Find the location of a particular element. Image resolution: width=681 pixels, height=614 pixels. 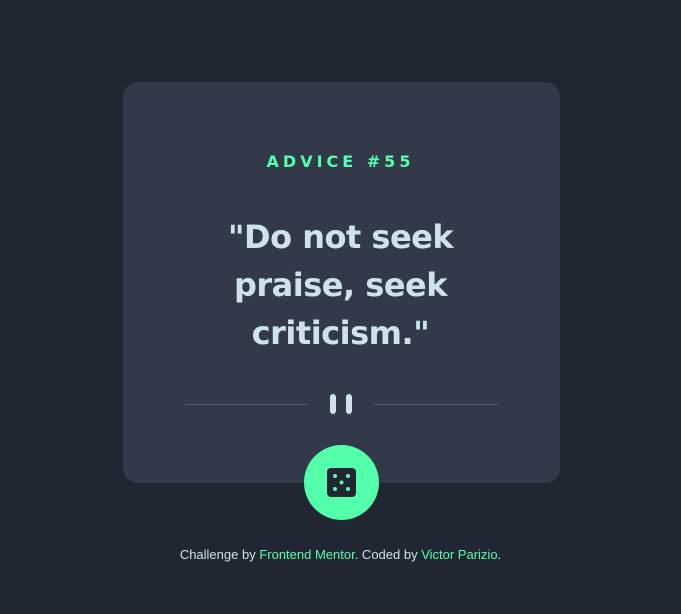

pause-bar-left is located at coordinates (333, 404).